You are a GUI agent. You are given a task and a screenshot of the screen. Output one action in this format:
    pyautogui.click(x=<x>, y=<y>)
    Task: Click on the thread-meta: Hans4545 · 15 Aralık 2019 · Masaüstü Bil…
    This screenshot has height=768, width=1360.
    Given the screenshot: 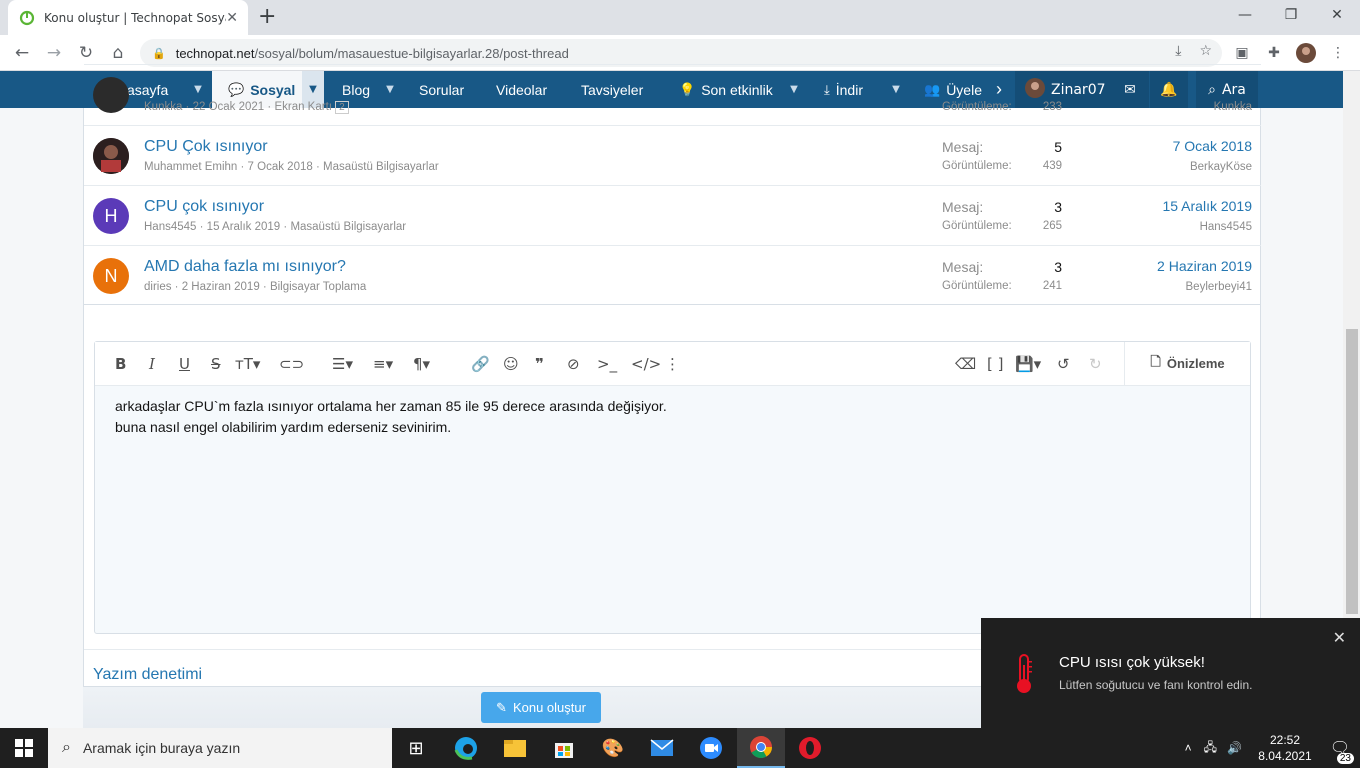 What is the action you would take?
    pyautogui.click(x=275, y=227)
    